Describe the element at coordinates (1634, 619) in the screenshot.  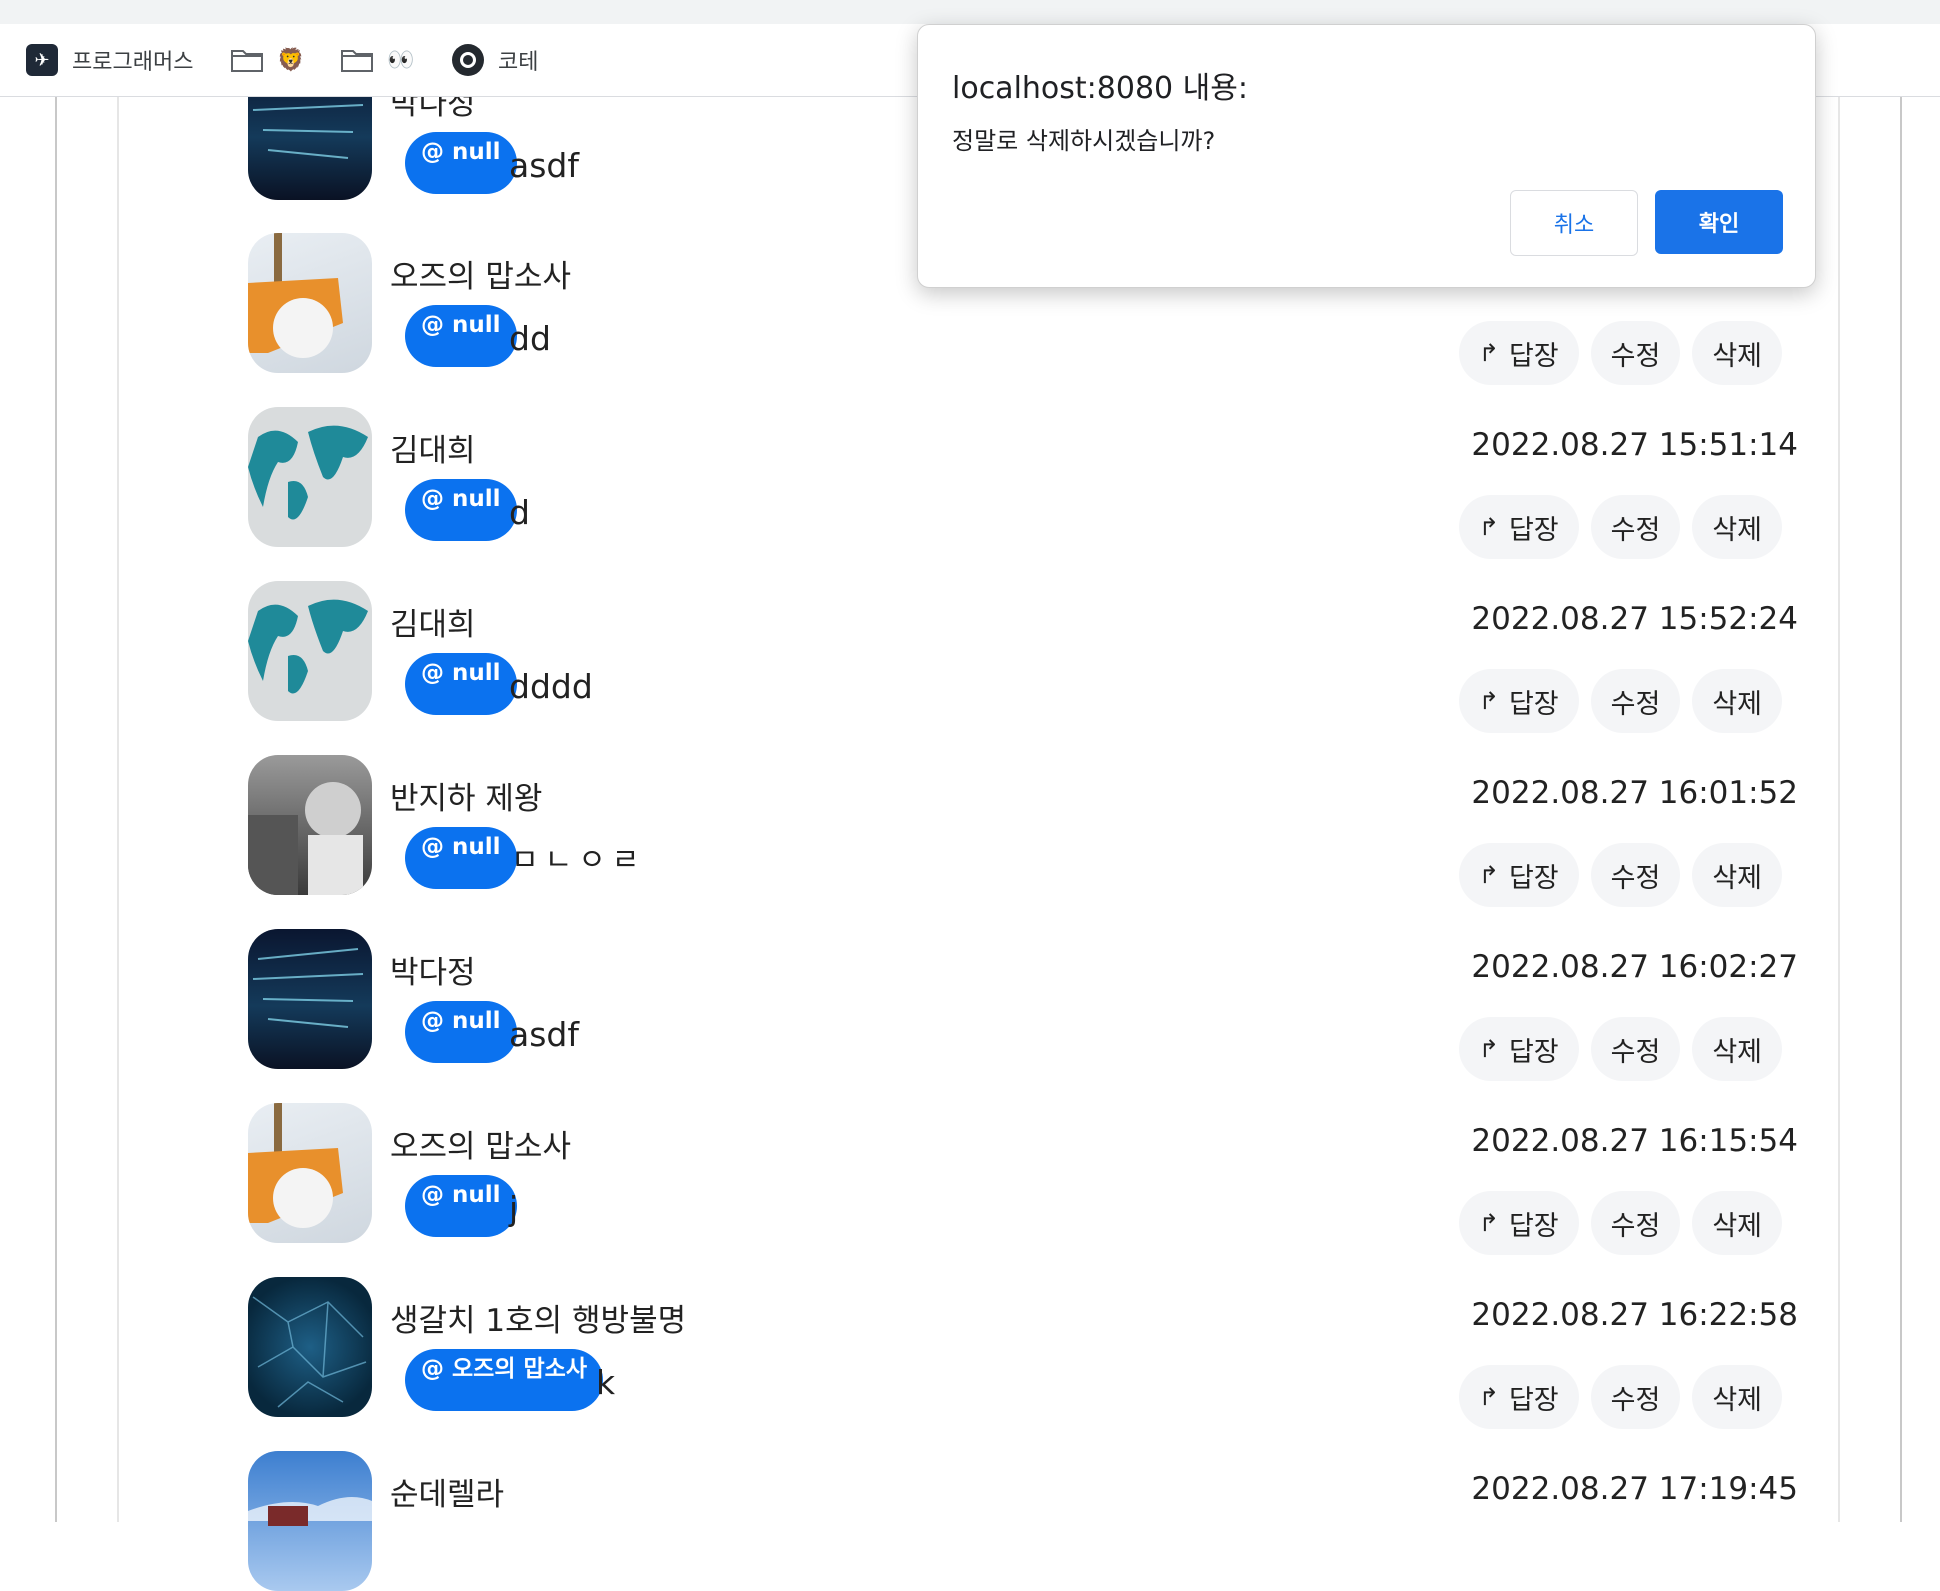
I see `comment-date: 2022.08.27 15:52:24` at that location.